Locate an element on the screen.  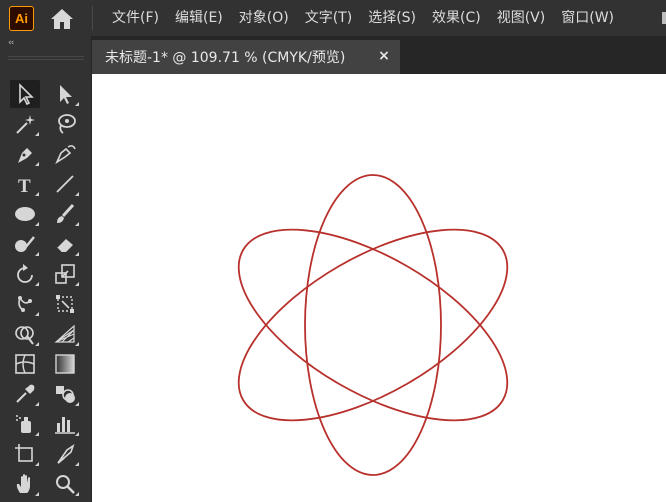
shaper-tool-button is located at coordinates (25, 244).